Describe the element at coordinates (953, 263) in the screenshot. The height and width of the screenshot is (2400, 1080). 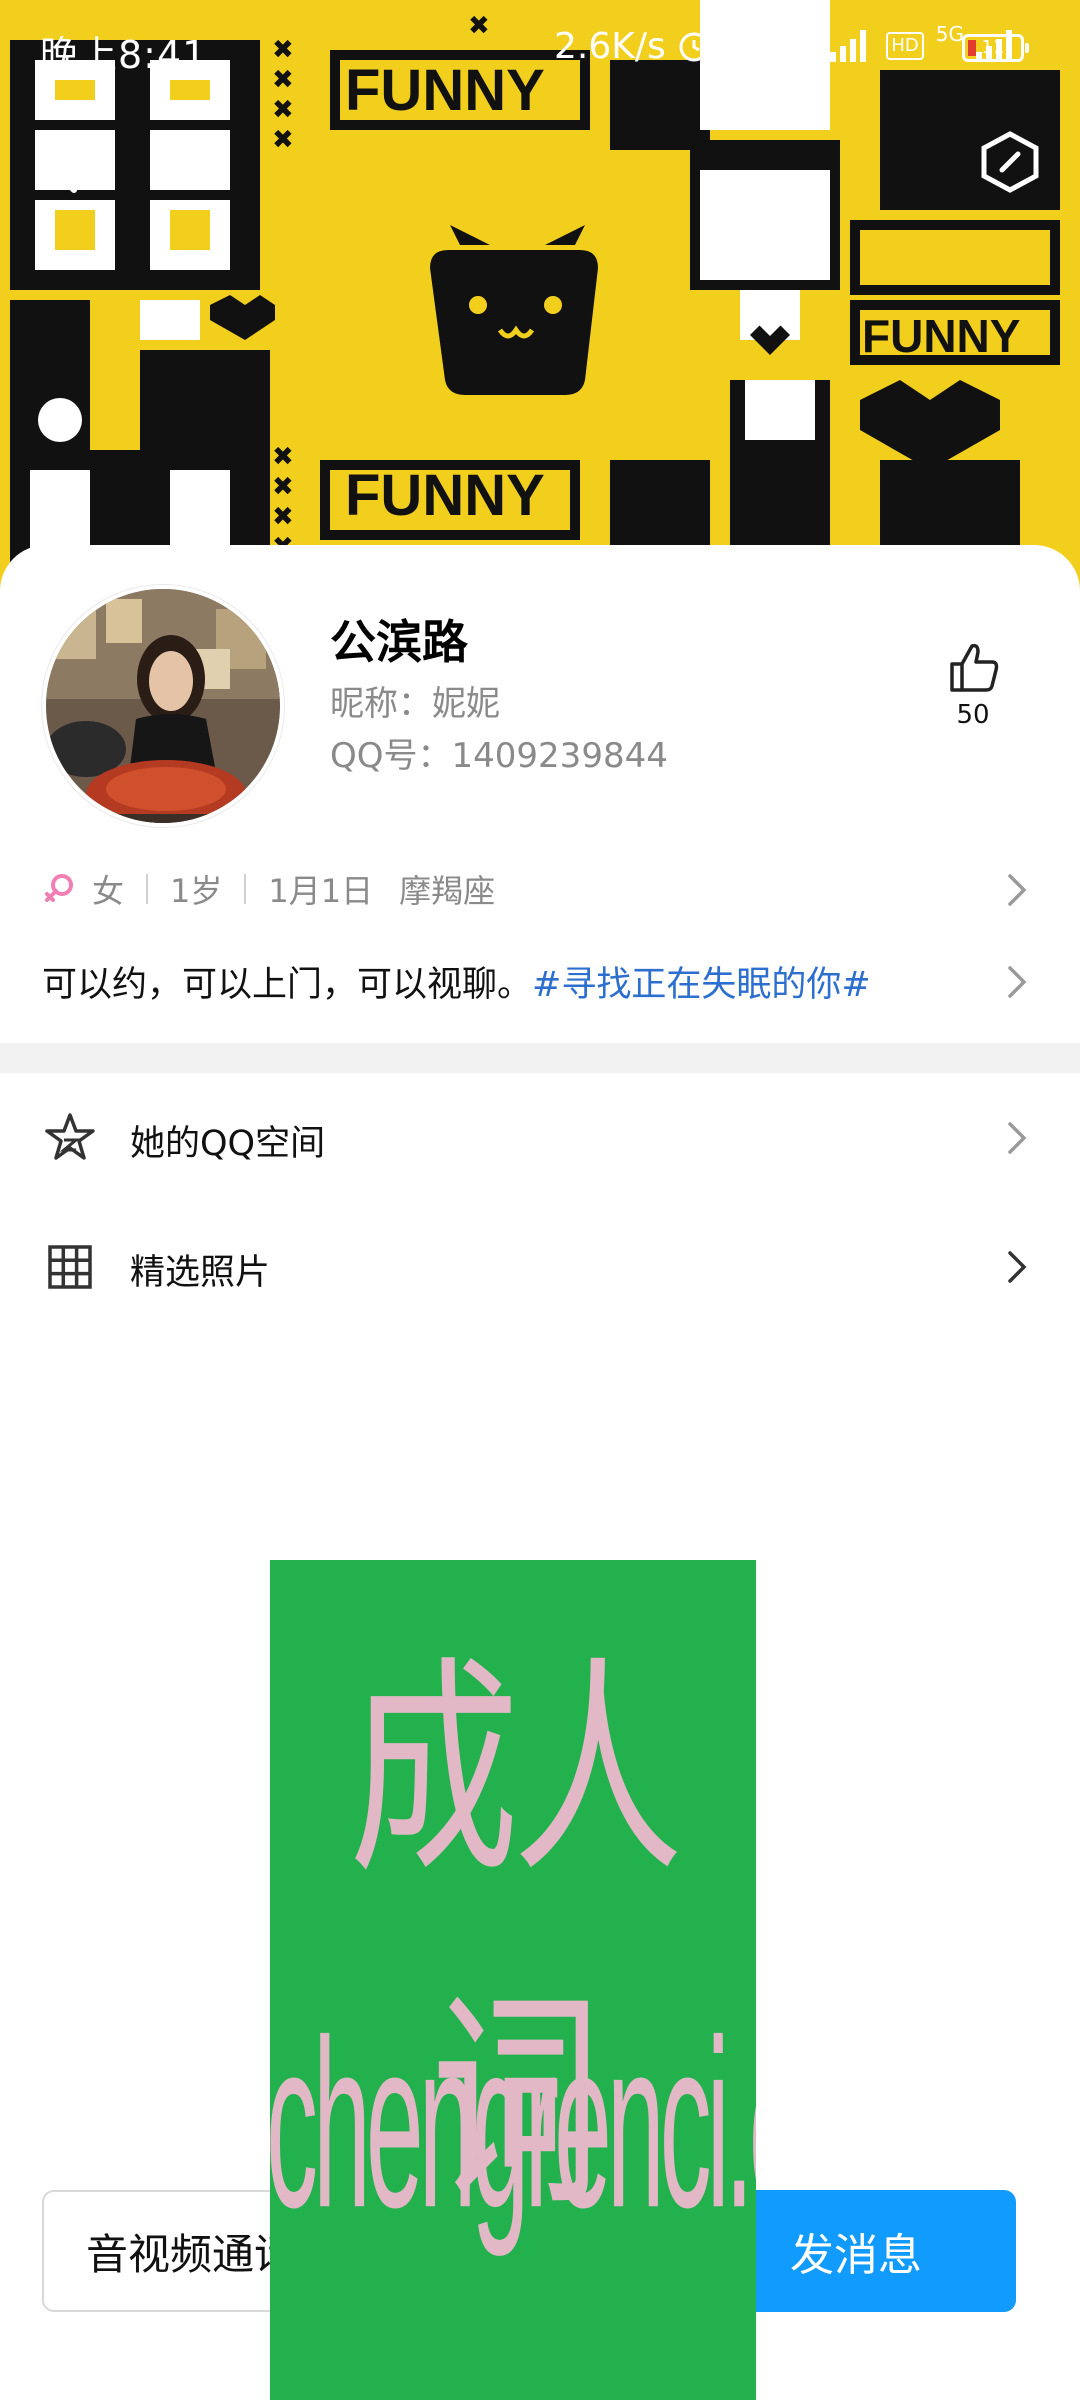
I see `cover-text-umall: UMALL` at that location.